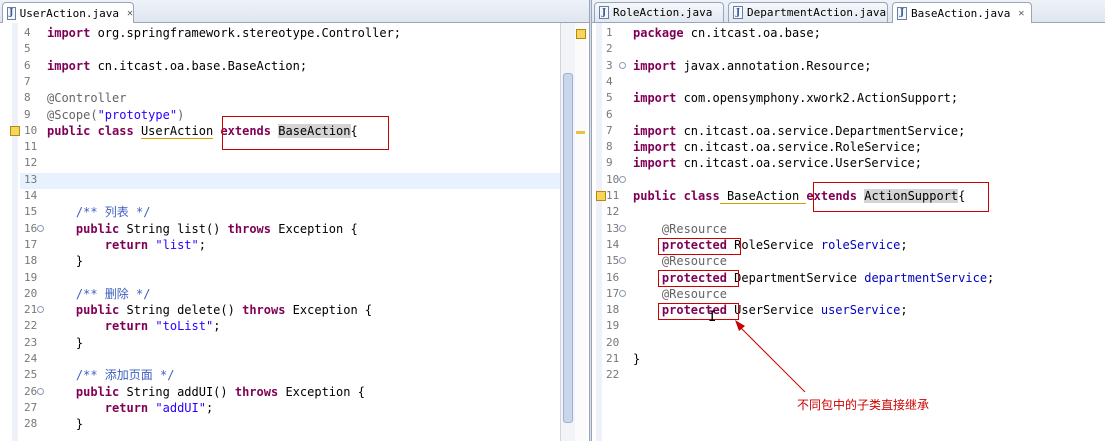 The height and width of the screenshot is (441, 1105). I want to click on tab-baseaction: J BaseAction.java ✕, so click(962, 12).